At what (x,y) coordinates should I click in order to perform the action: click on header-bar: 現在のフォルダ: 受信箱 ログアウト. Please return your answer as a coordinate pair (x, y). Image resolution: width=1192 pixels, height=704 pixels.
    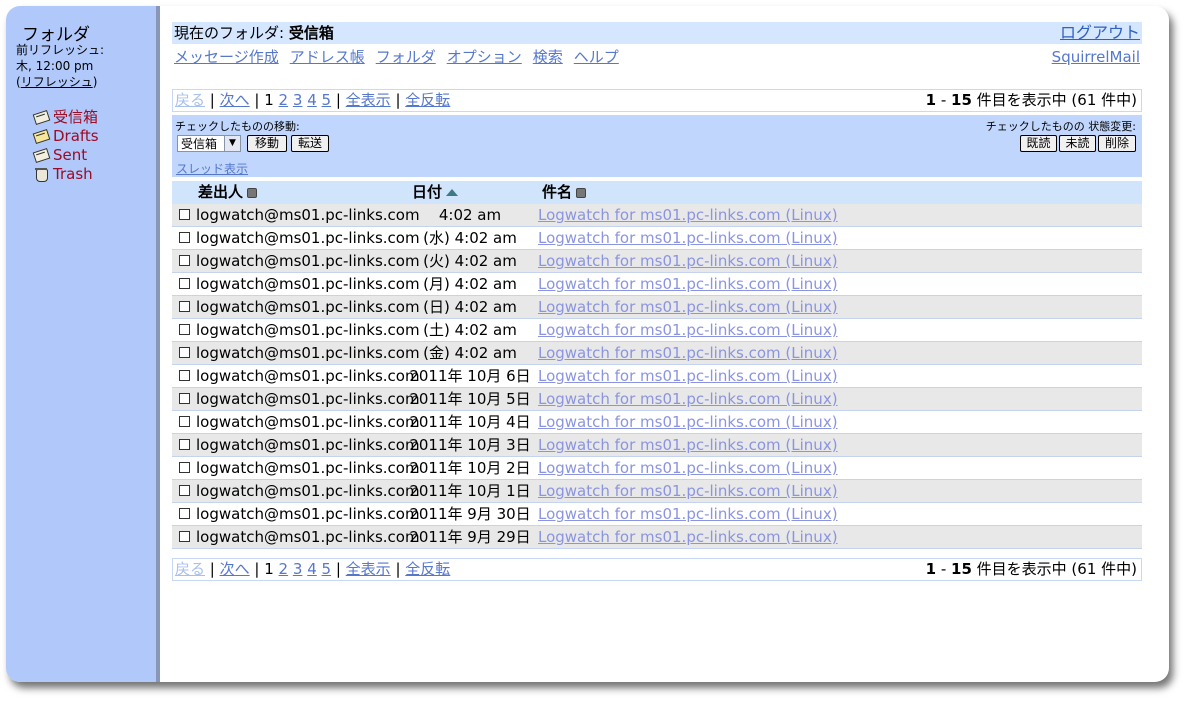
    Looking at the image, I should click on (657, 33).